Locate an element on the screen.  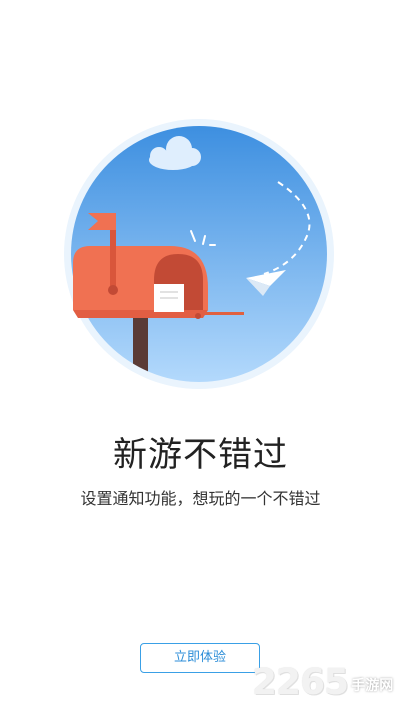
letter-icon is located at coordinates (169, 298).